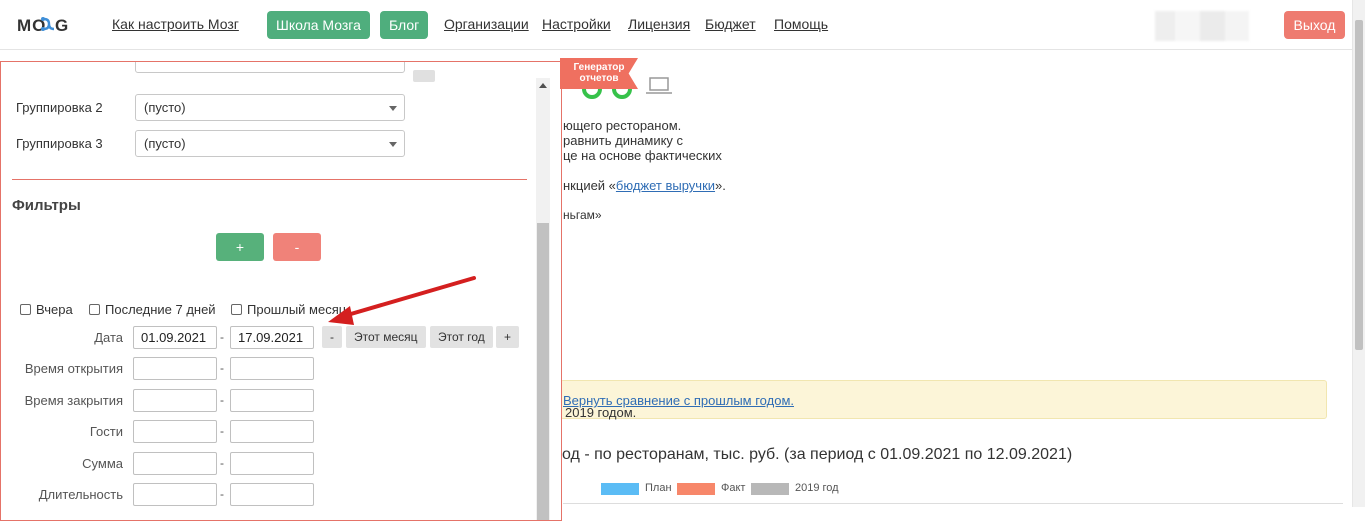 The image size is (1365, 521). What do you see at coordinates (272, 463) in the screenshot?
I see `sum-to` at bounding box center [272, 463].